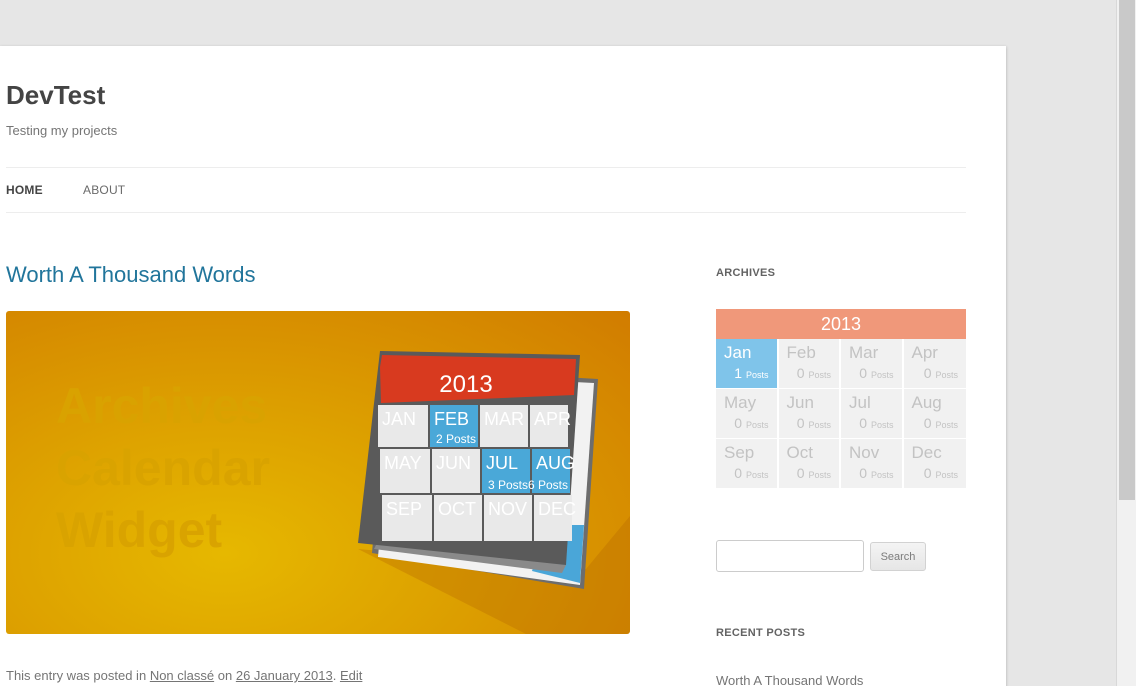  Describe the element at coordinates (864, 352) in the screenshot. I see `month-name: Mar` at that location.